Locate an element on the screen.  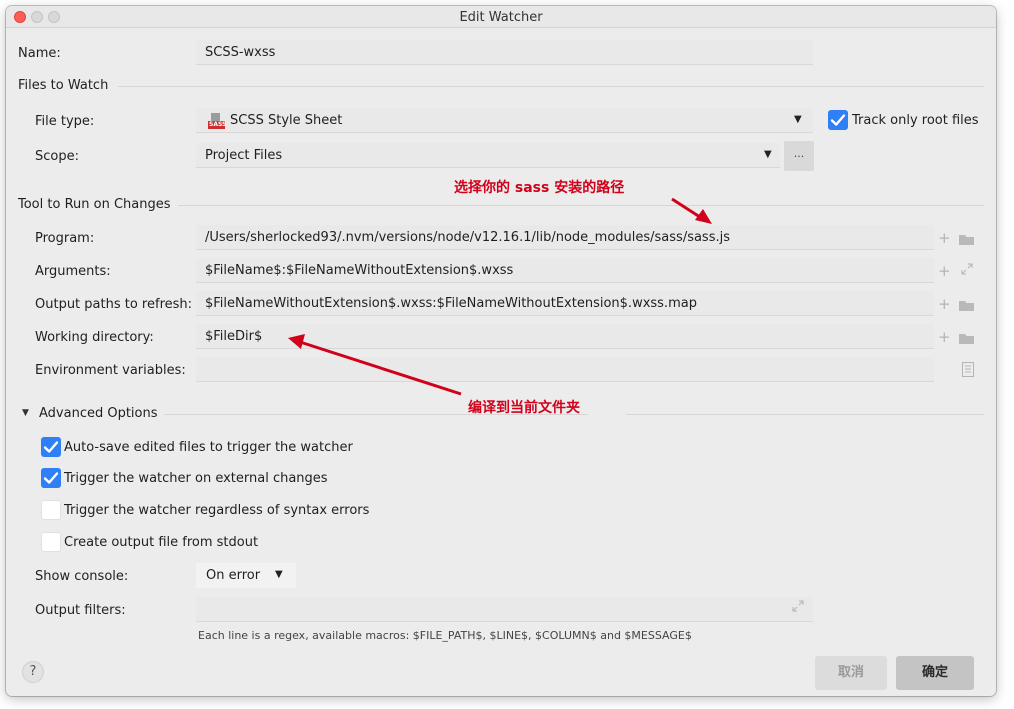
chevron-down-icon: ▼ is located at coordinates (279, 574).